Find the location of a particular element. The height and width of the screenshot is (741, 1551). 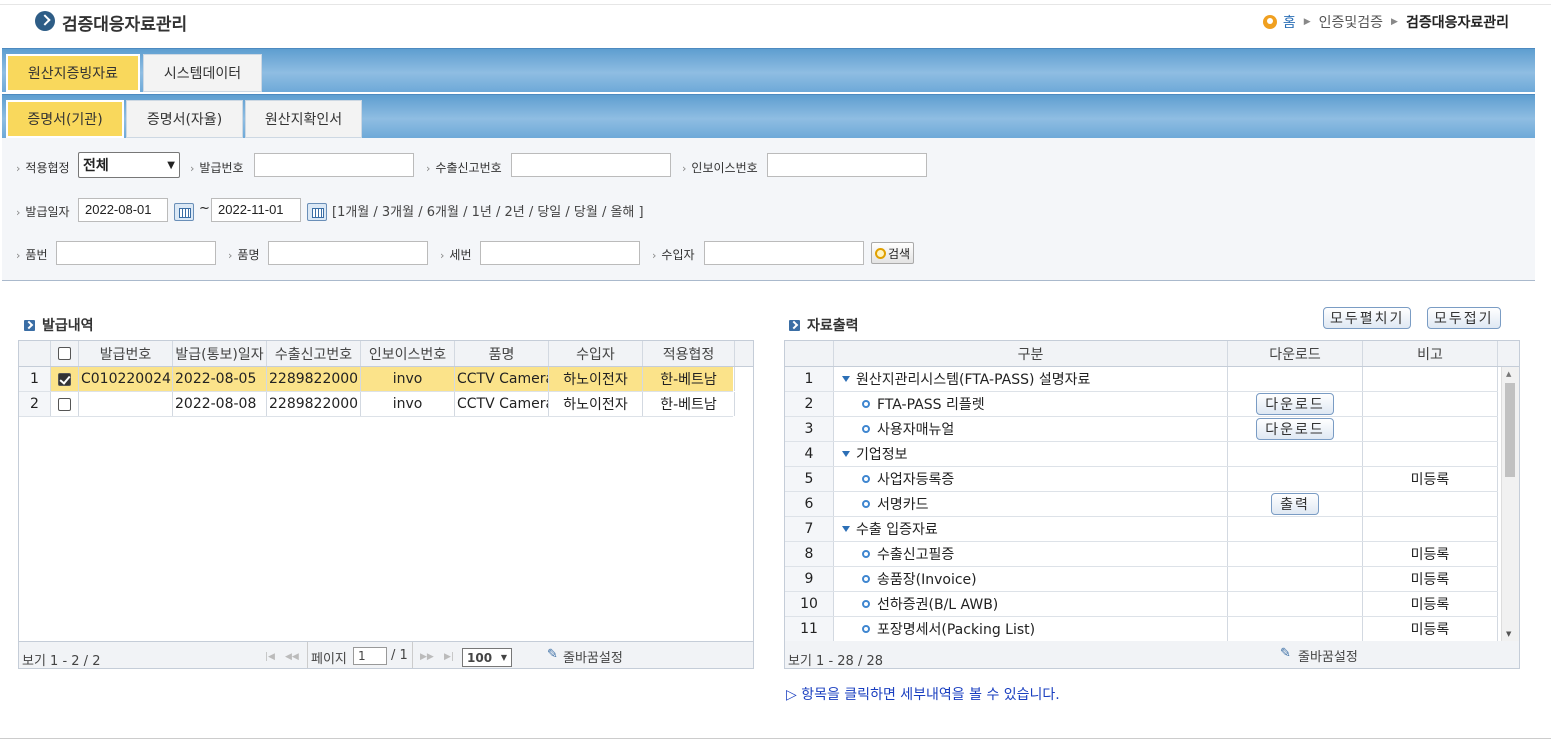

download-cell: 출력 is located at coordinates (1295, 504).